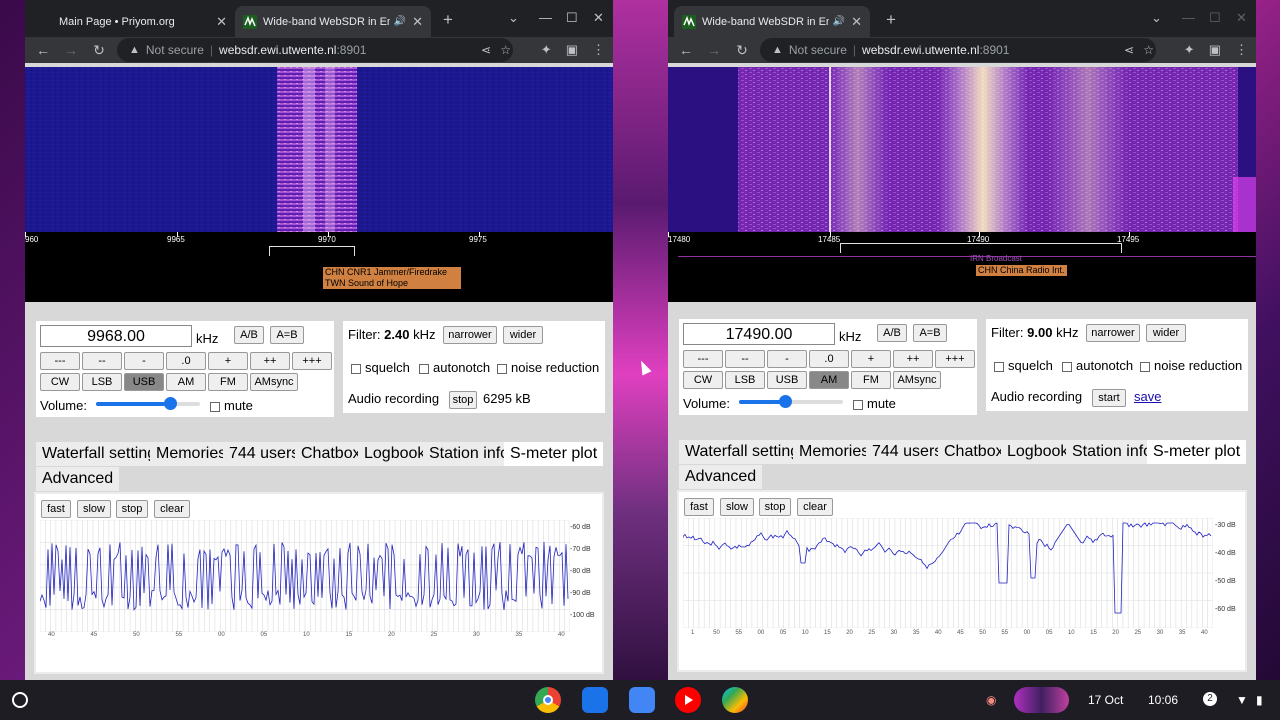 Image resolution: width=1280 pixels, height=720 pixels. I want to click on step-up-3-button: +++, so click(955, 359).